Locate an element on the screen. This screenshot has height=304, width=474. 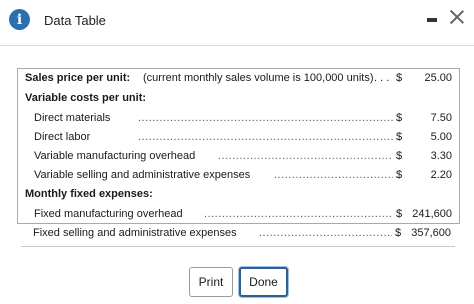
row-value: 7.50 is located at coordinates (441, 118).